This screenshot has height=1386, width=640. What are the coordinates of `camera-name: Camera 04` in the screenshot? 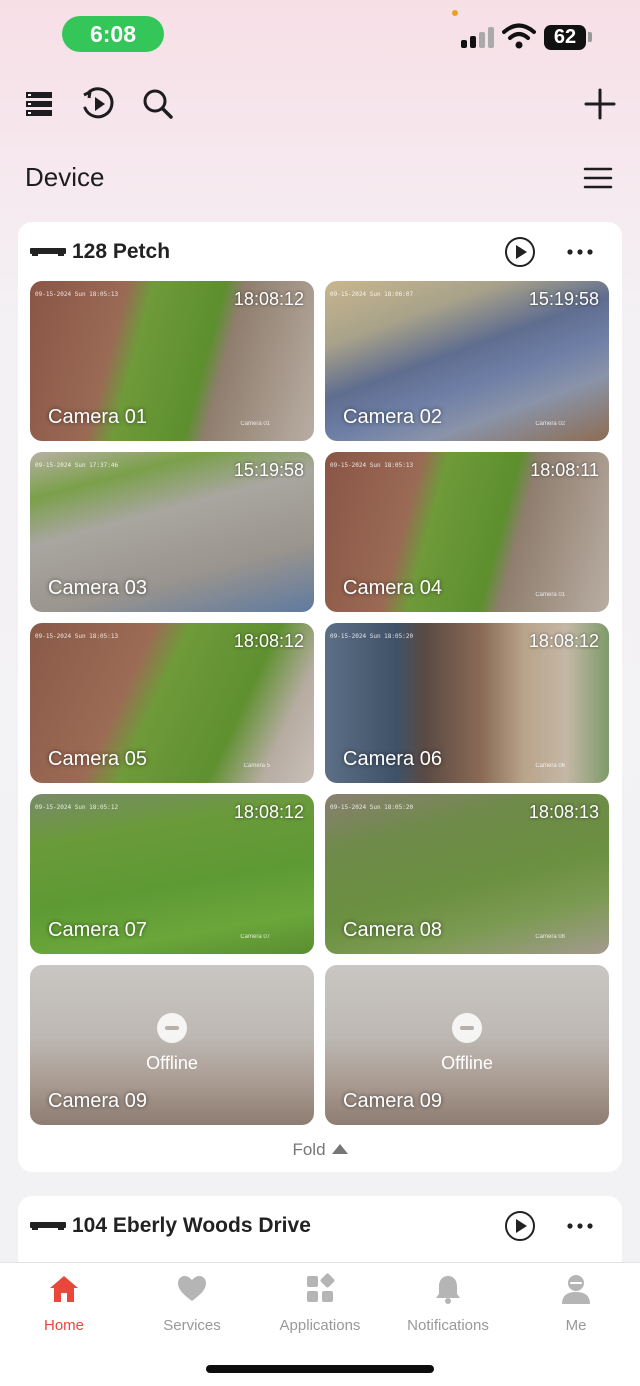 It's located at (392, 588).